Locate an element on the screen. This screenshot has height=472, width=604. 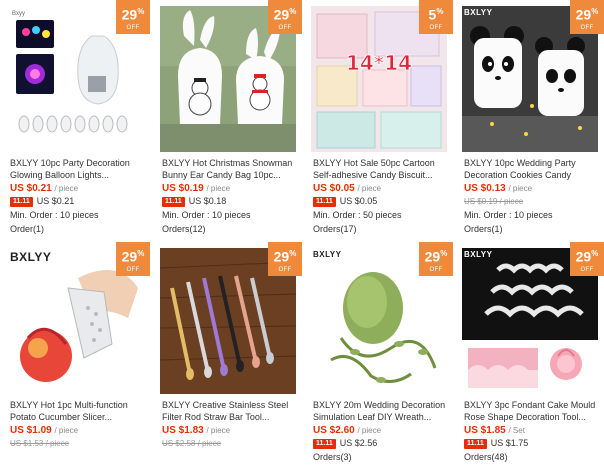
promo-price-row: 11.11 US $0.21 is located at coordinates (42, 201).